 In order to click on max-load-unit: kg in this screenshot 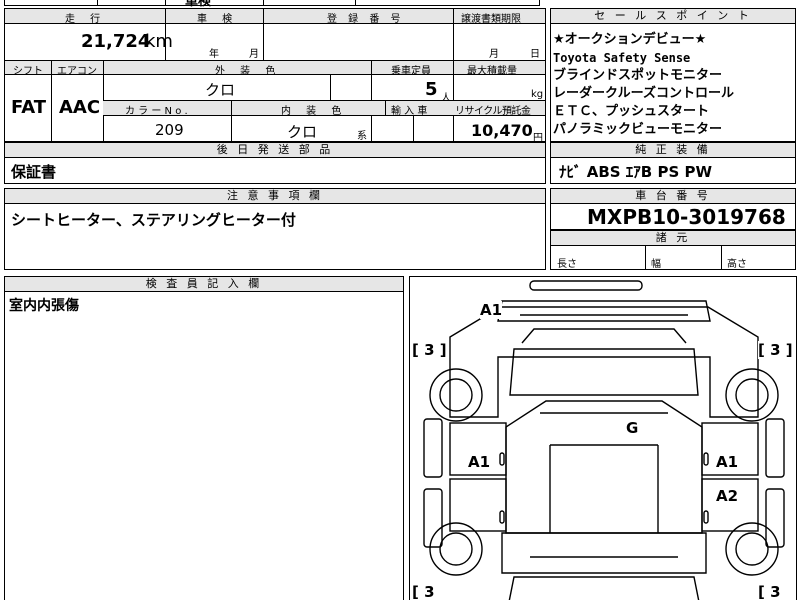, I will do `click(537, 94)`.